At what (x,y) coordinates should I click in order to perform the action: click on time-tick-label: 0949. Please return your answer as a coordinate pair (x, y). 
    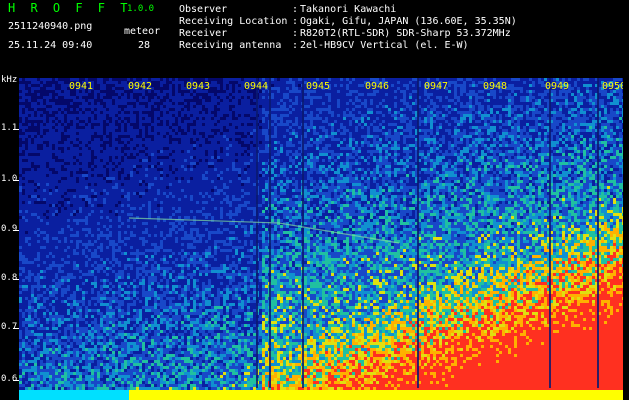
    Looking at the image, I should click on (557, 86).